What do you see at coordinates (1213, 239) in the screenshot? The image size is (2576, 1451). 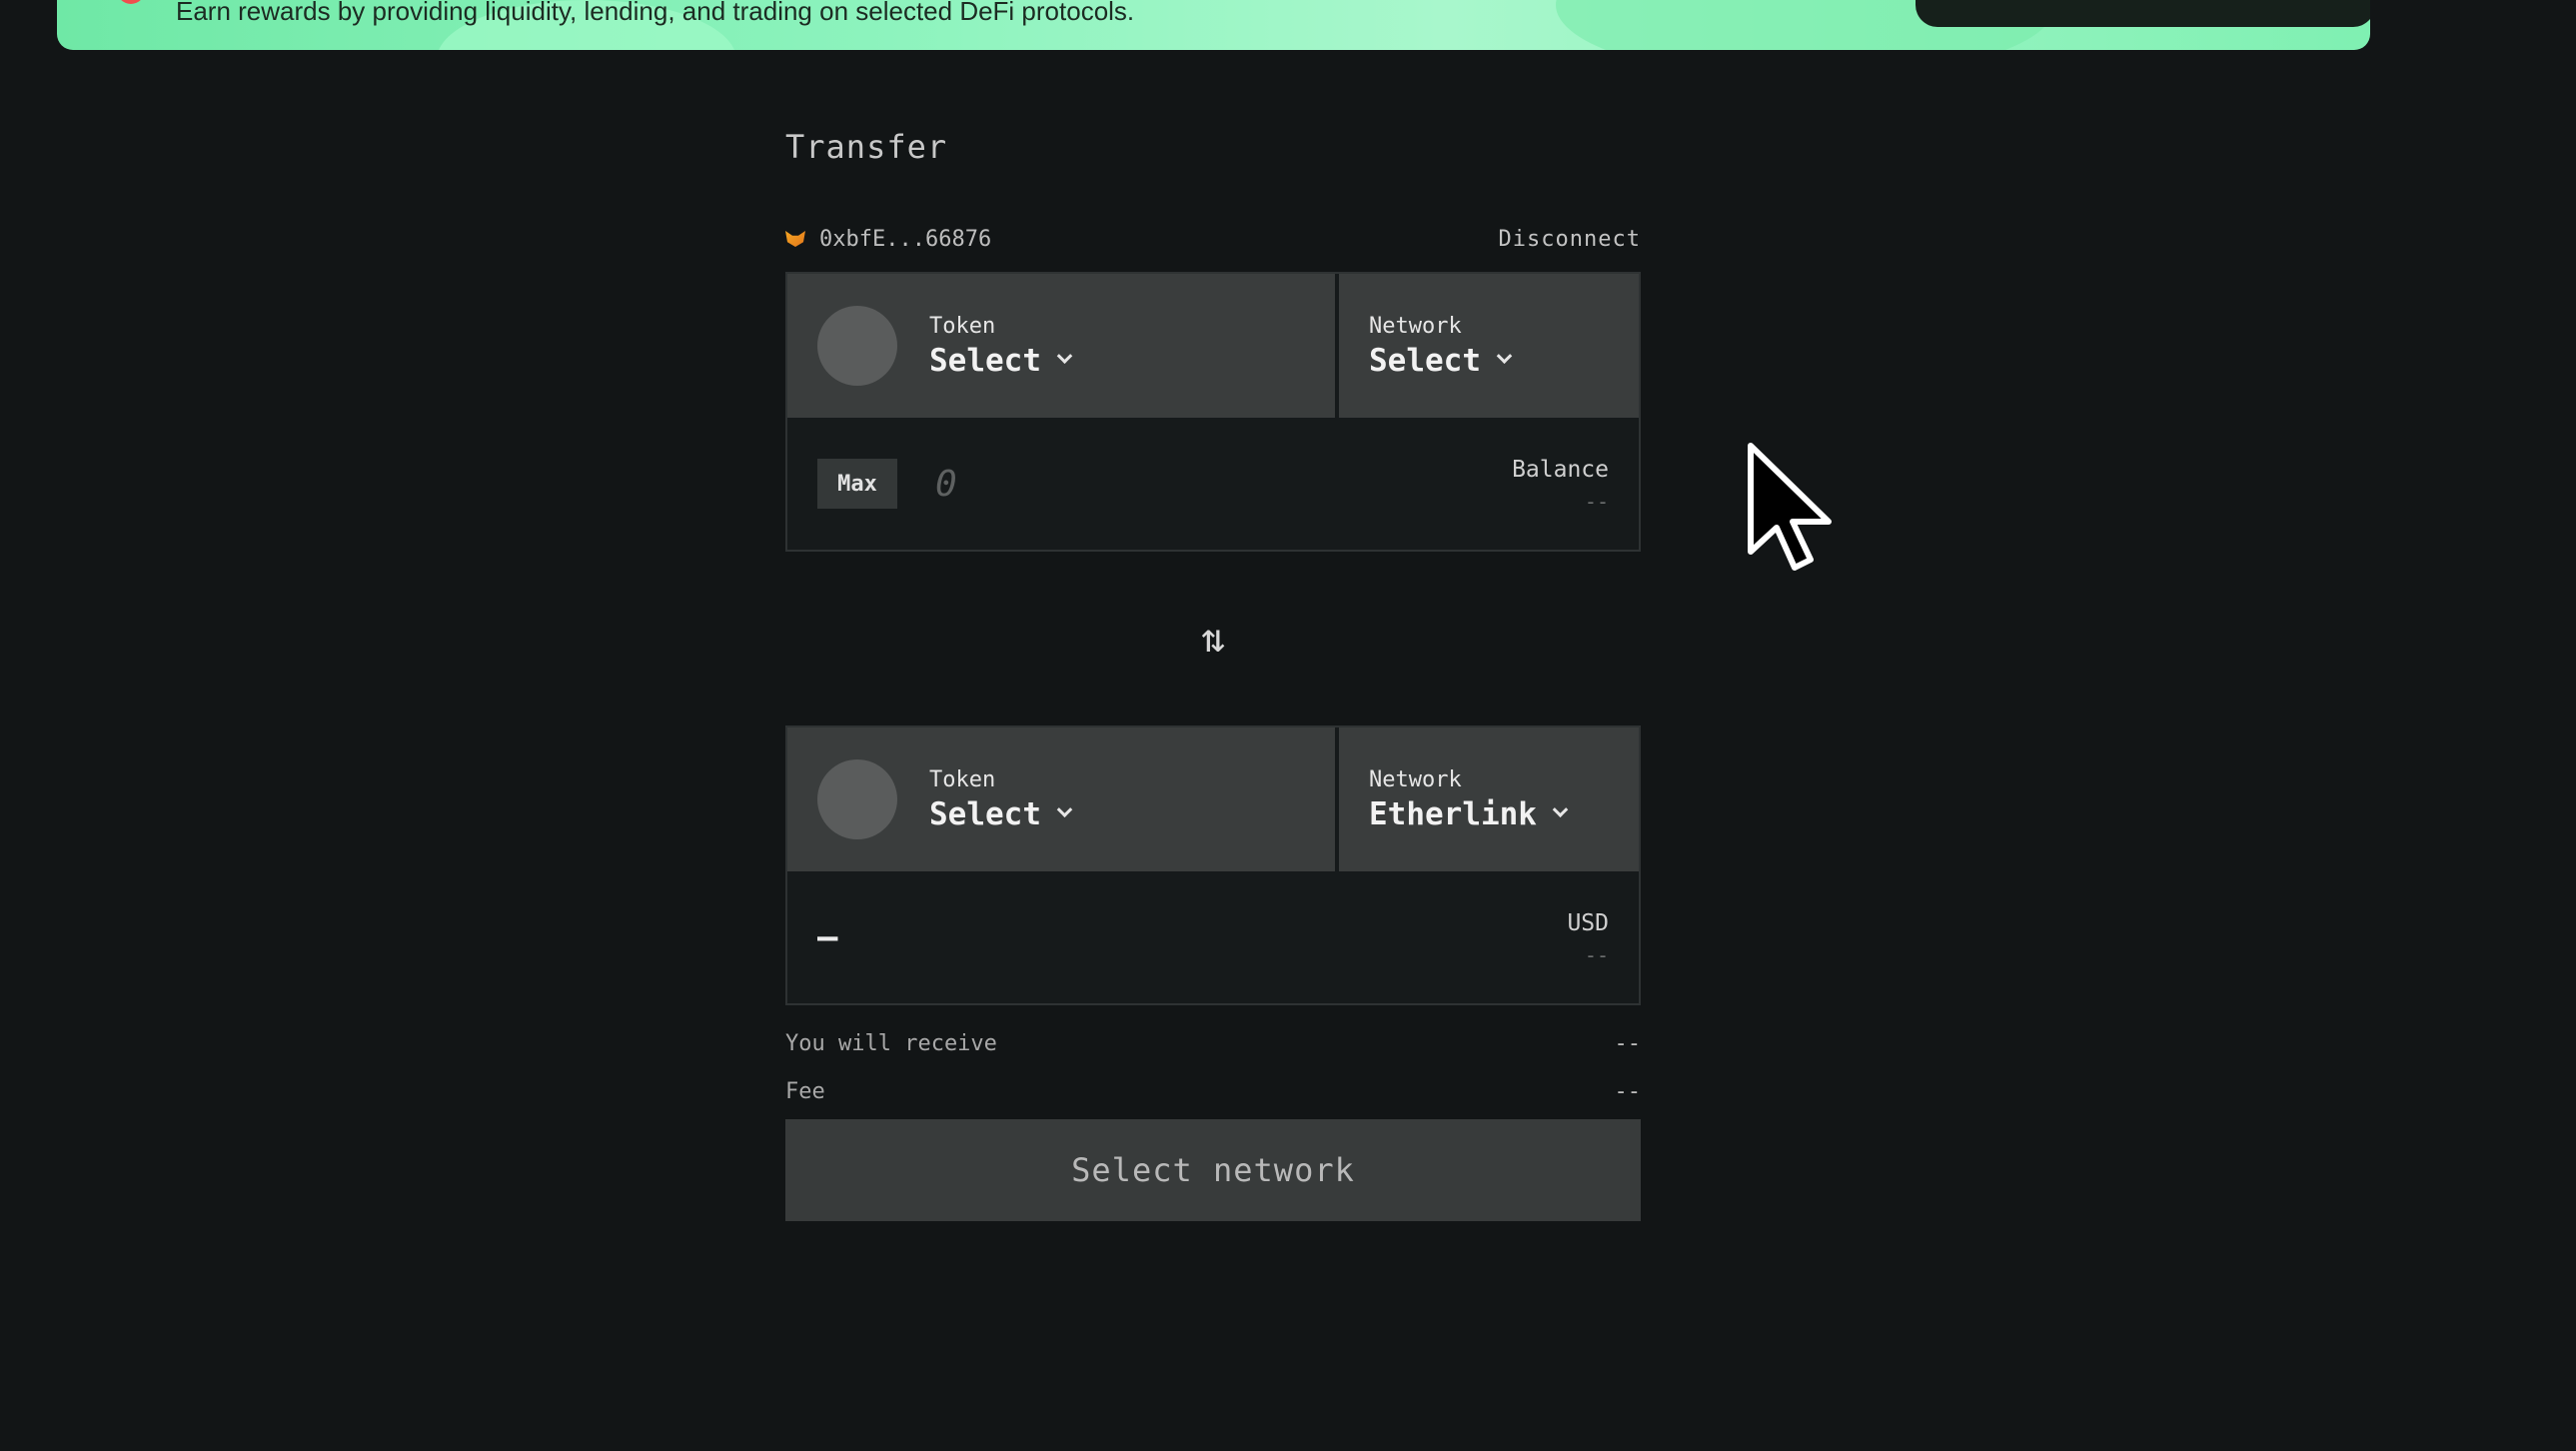 I see `wallet-row: 0xbfE...66876 Disconnect` at bounding box center [1213, 239].